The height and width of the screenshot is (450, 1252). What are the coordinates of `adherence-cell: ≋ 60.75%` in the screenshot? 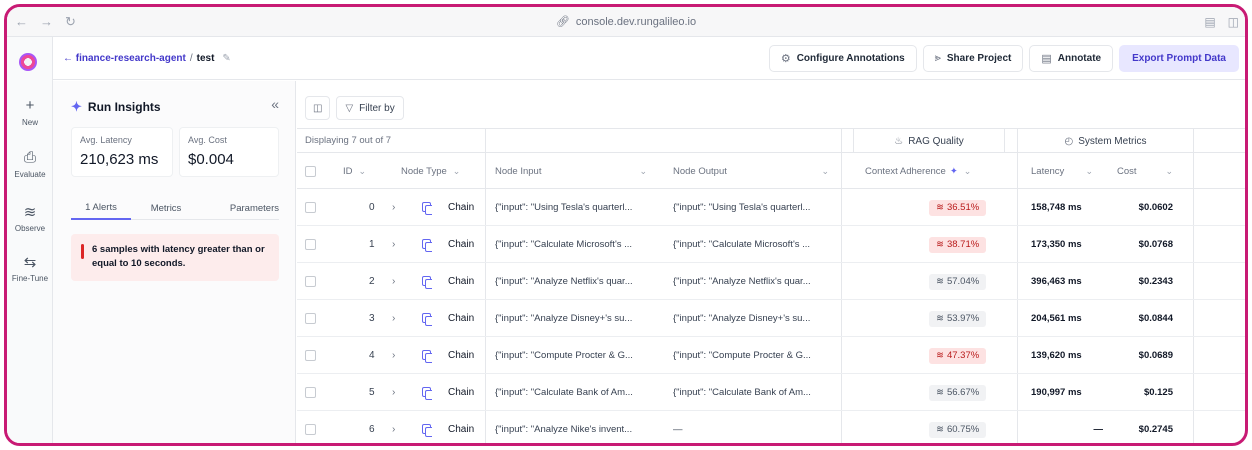 It's located at (958, 427).